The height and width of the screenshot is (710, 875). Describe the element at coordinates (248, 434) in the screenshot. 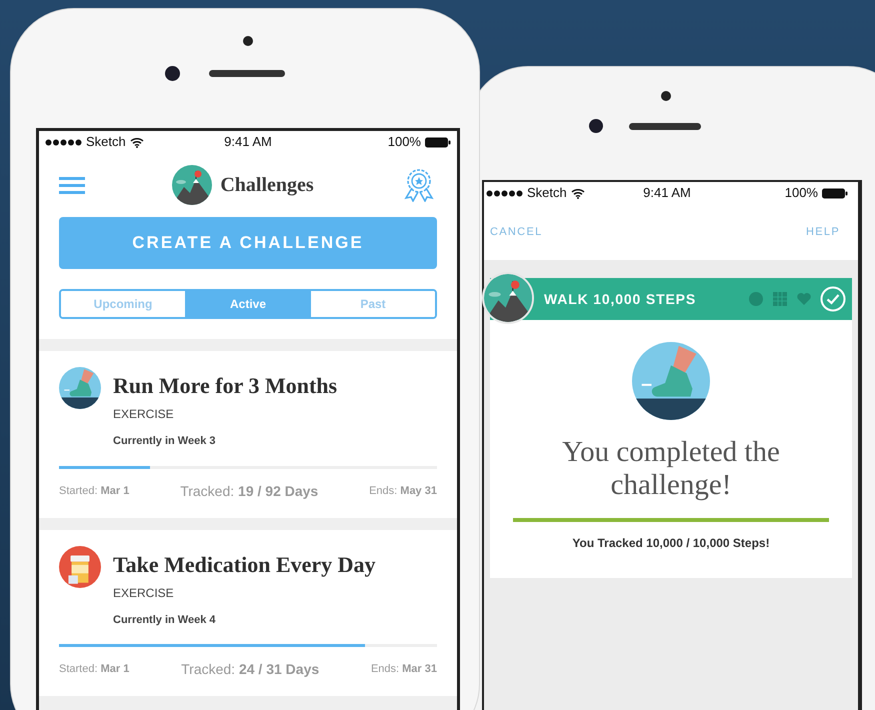

I see `challenge-card: Run More for 3 Months EXERCISE Currently in Week 3 Started: Mar 1 Tracked: 19 / 92 Days Ends: May 31` at that location.